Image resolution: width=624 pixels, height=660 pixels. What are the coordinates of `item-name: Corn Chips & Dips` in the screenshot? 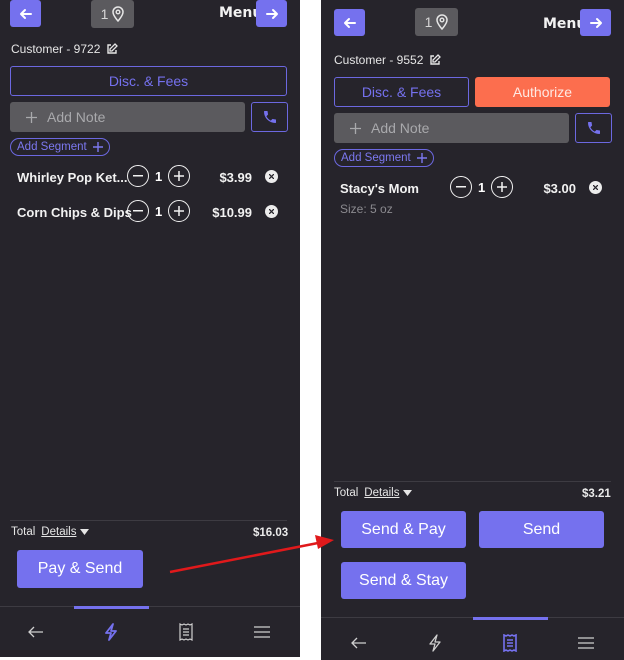 It's located at (74, 212).